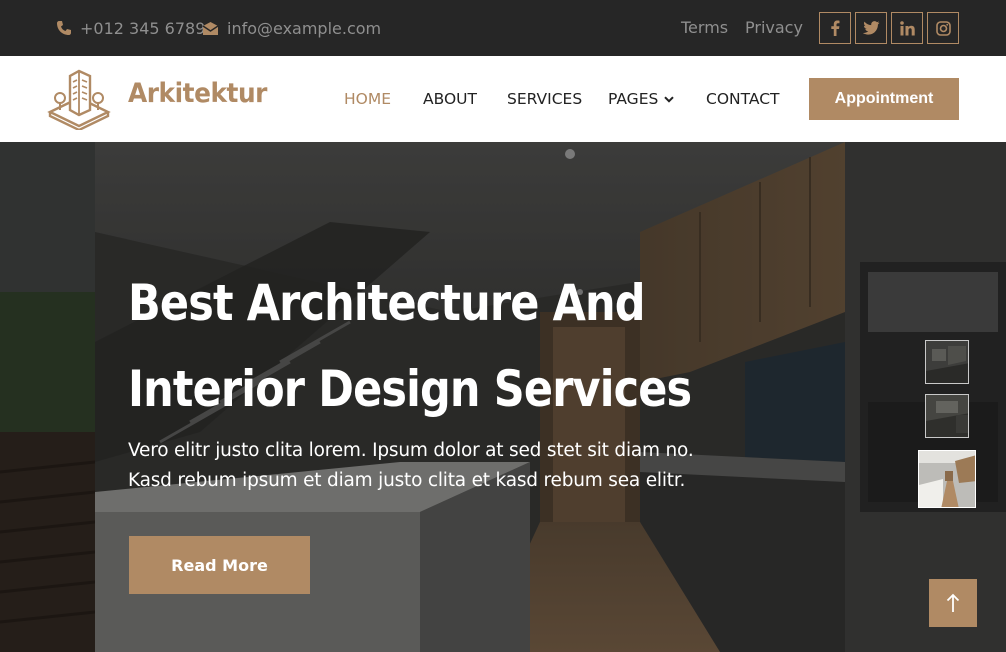 This screenshot has width=1006, height=652. What do you see at coordinates (704, 28) in the screenshot?
I see `terms-link: Terms` at bounding box center [704, 28].